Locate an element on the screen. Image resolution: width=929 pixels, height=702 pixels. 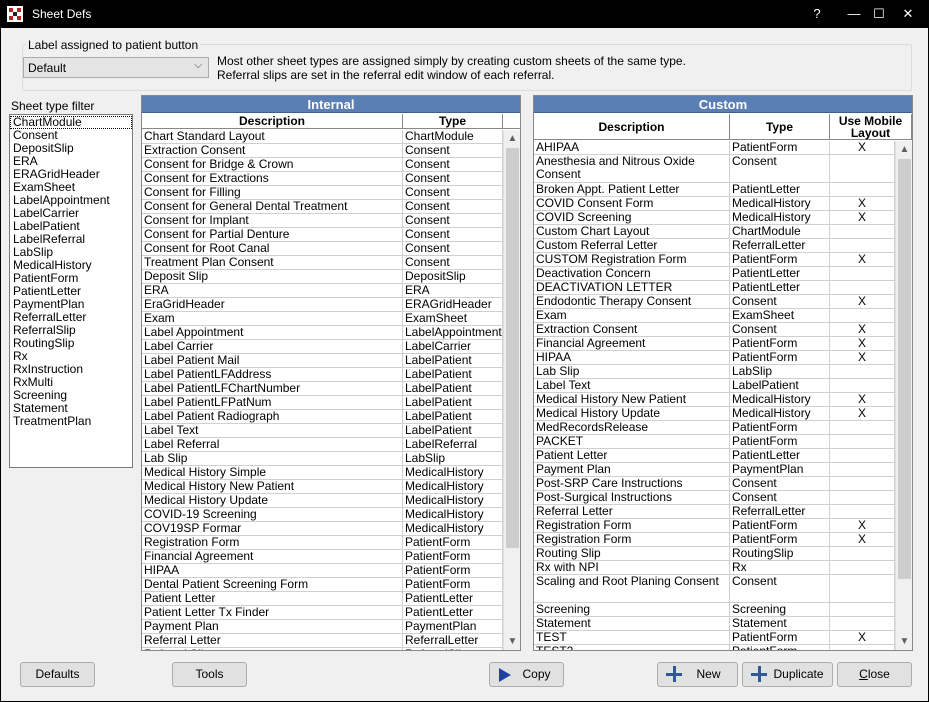
close-button: Close is located at coordinates (874, 674).